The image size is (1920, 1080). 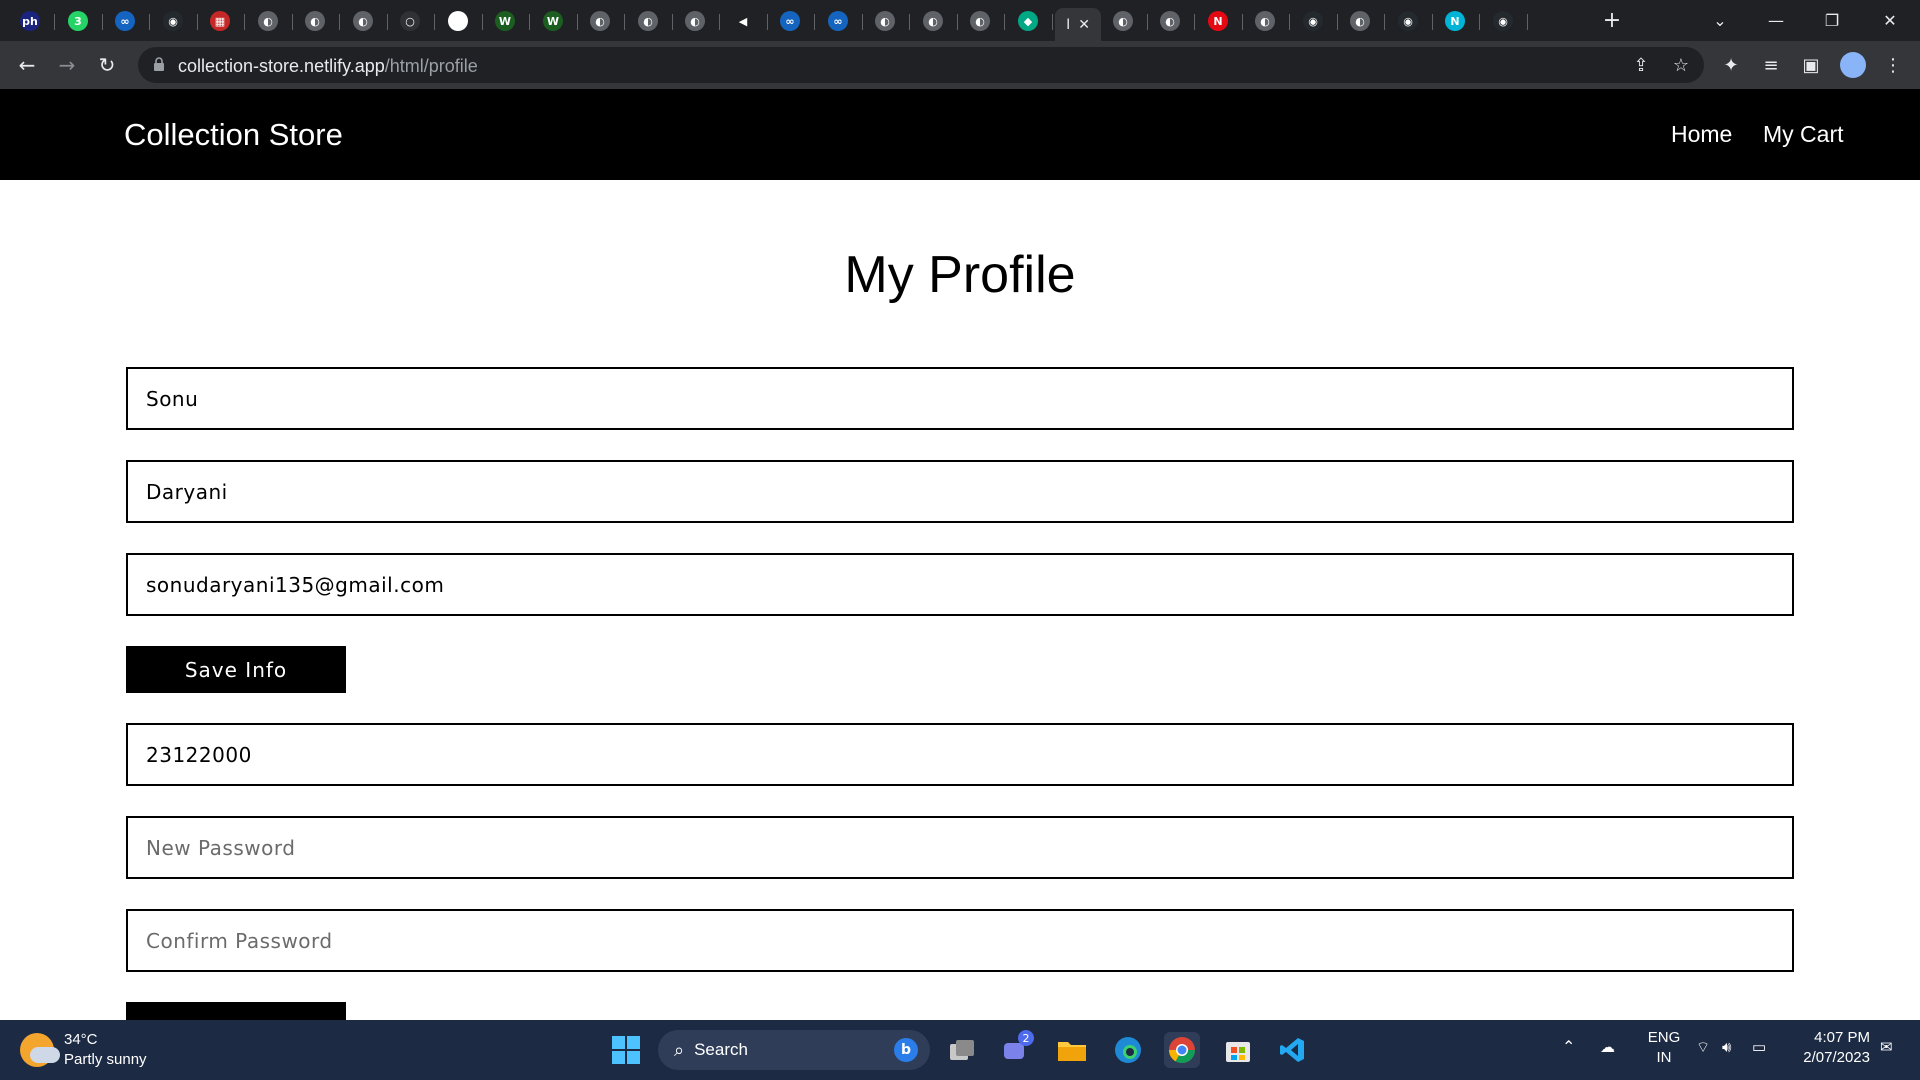 I want to click on file-explorer-icon, so click(x=1072, y=1050).